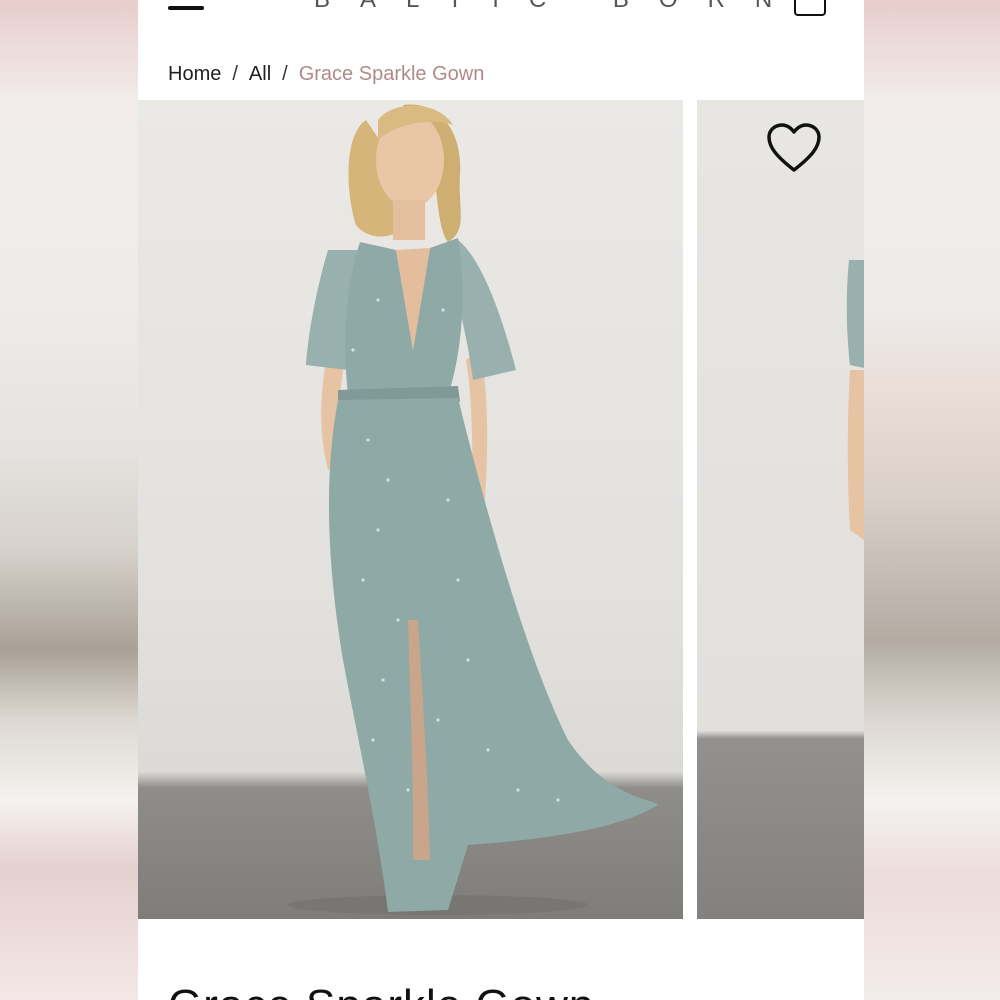 This screenshot has width=1000, height=1000. I want to click on left-background, so click(69, 500).